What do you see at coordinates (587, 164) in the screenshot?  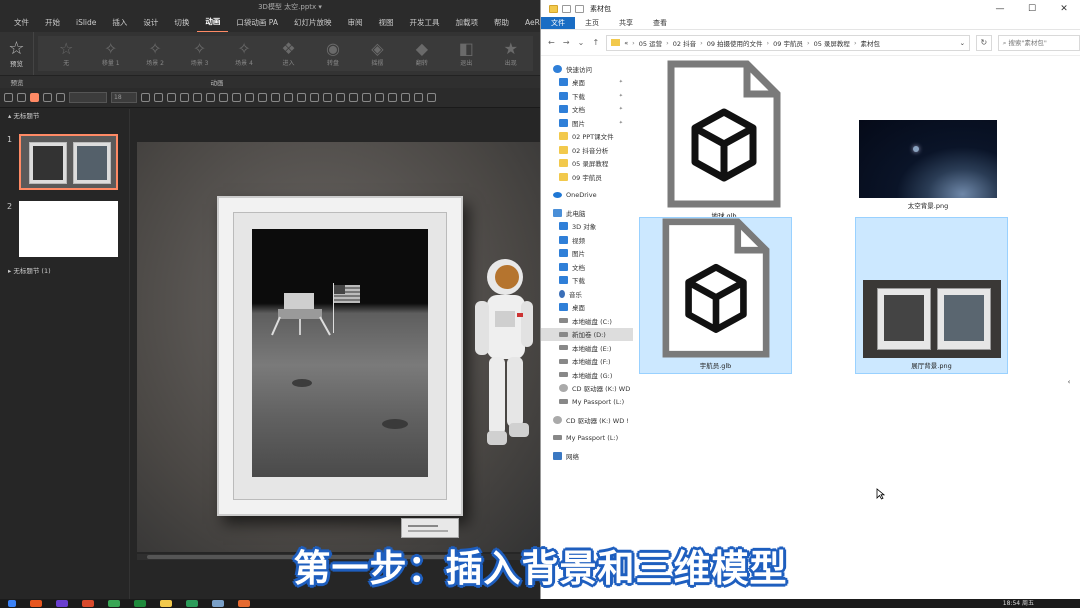 I see `nav-item: 05 录屏教程` at bounding box center [587, 164].